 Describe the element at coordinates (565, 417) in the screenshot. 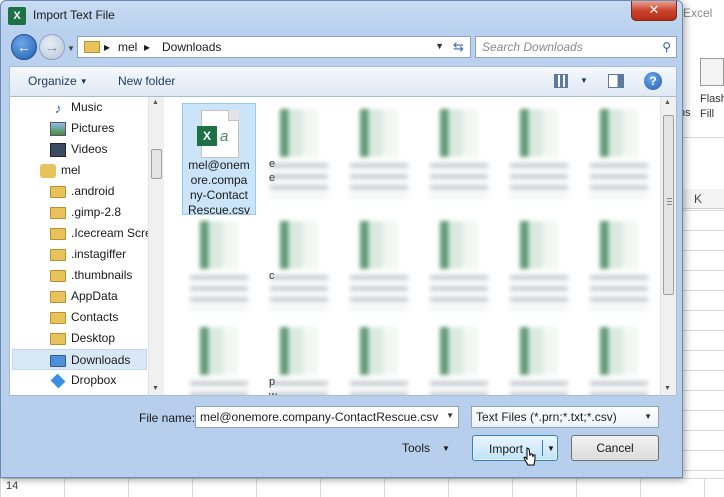

I see `file-type-select: Text Files (*.prn;*.txt;*.csv) ▼` at that location.